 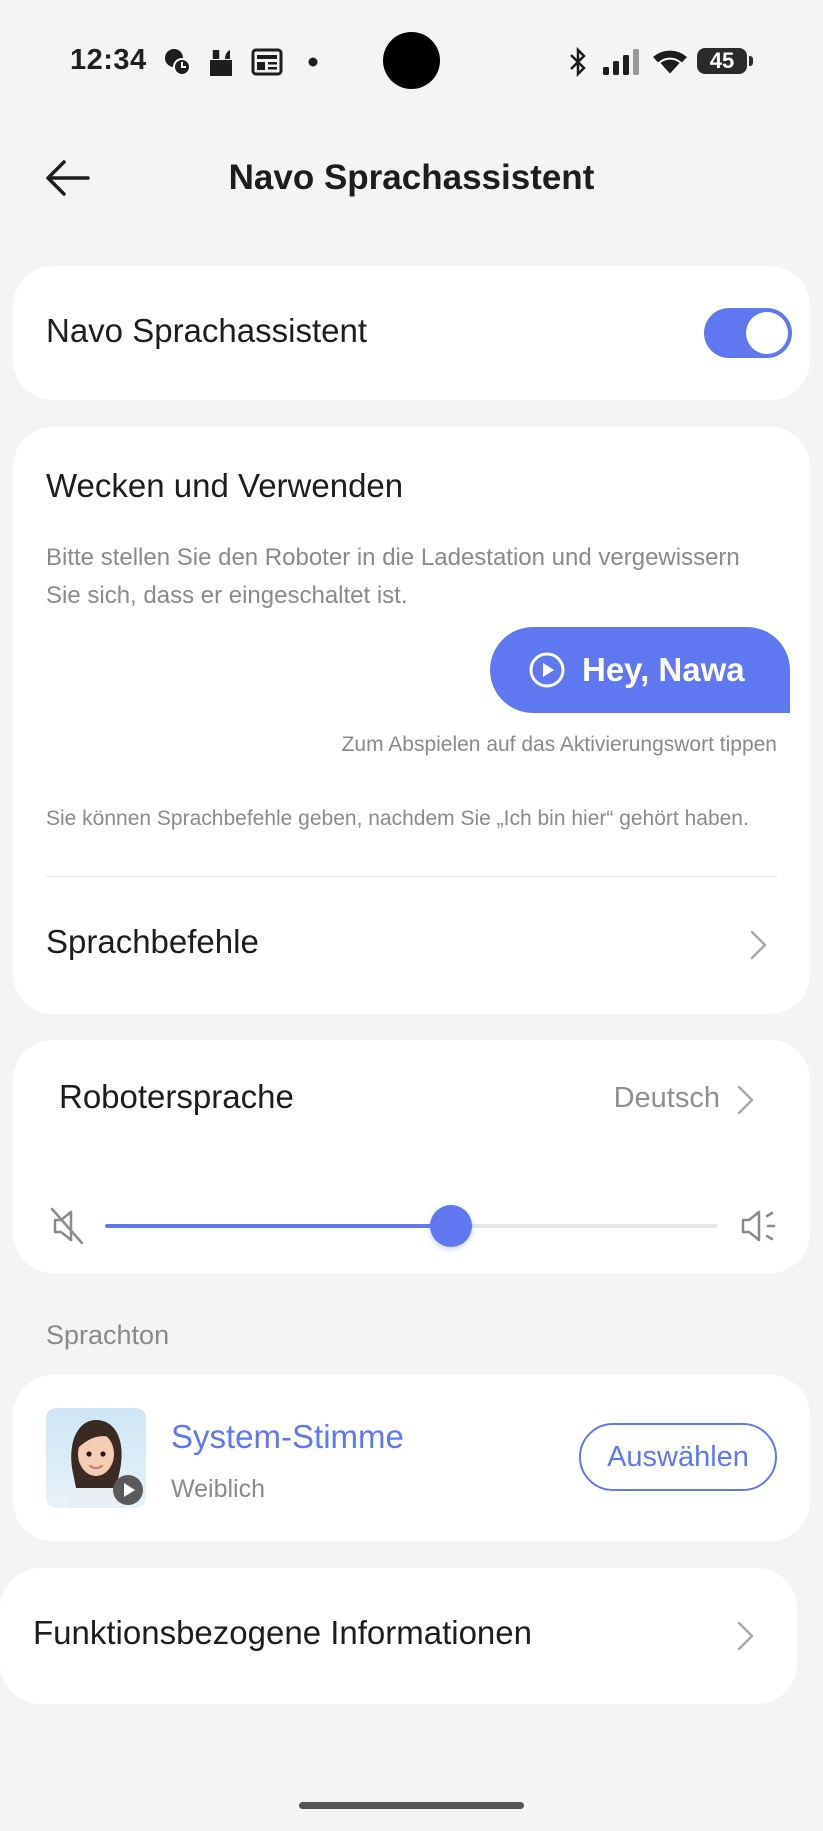 I want to click on volume-slider-thumb, so click(x=450, y=1226).